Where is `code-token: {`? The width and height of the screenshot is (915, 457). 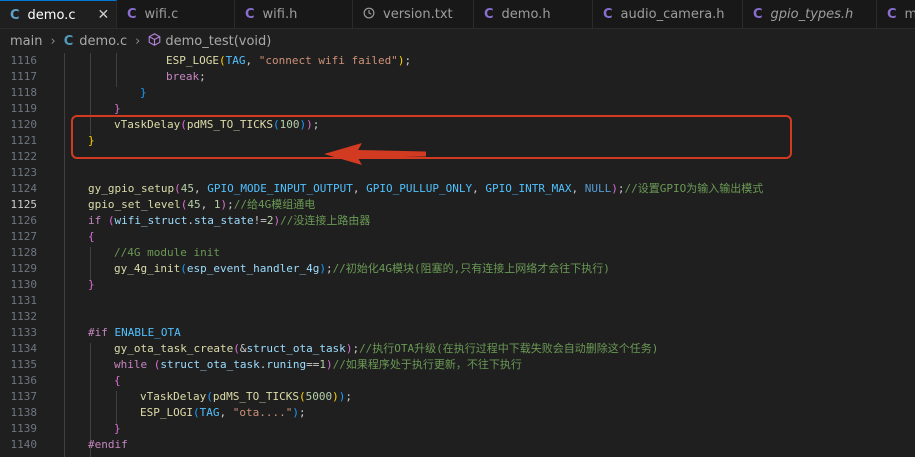
code-token: { is located at coordinates (91, 236).